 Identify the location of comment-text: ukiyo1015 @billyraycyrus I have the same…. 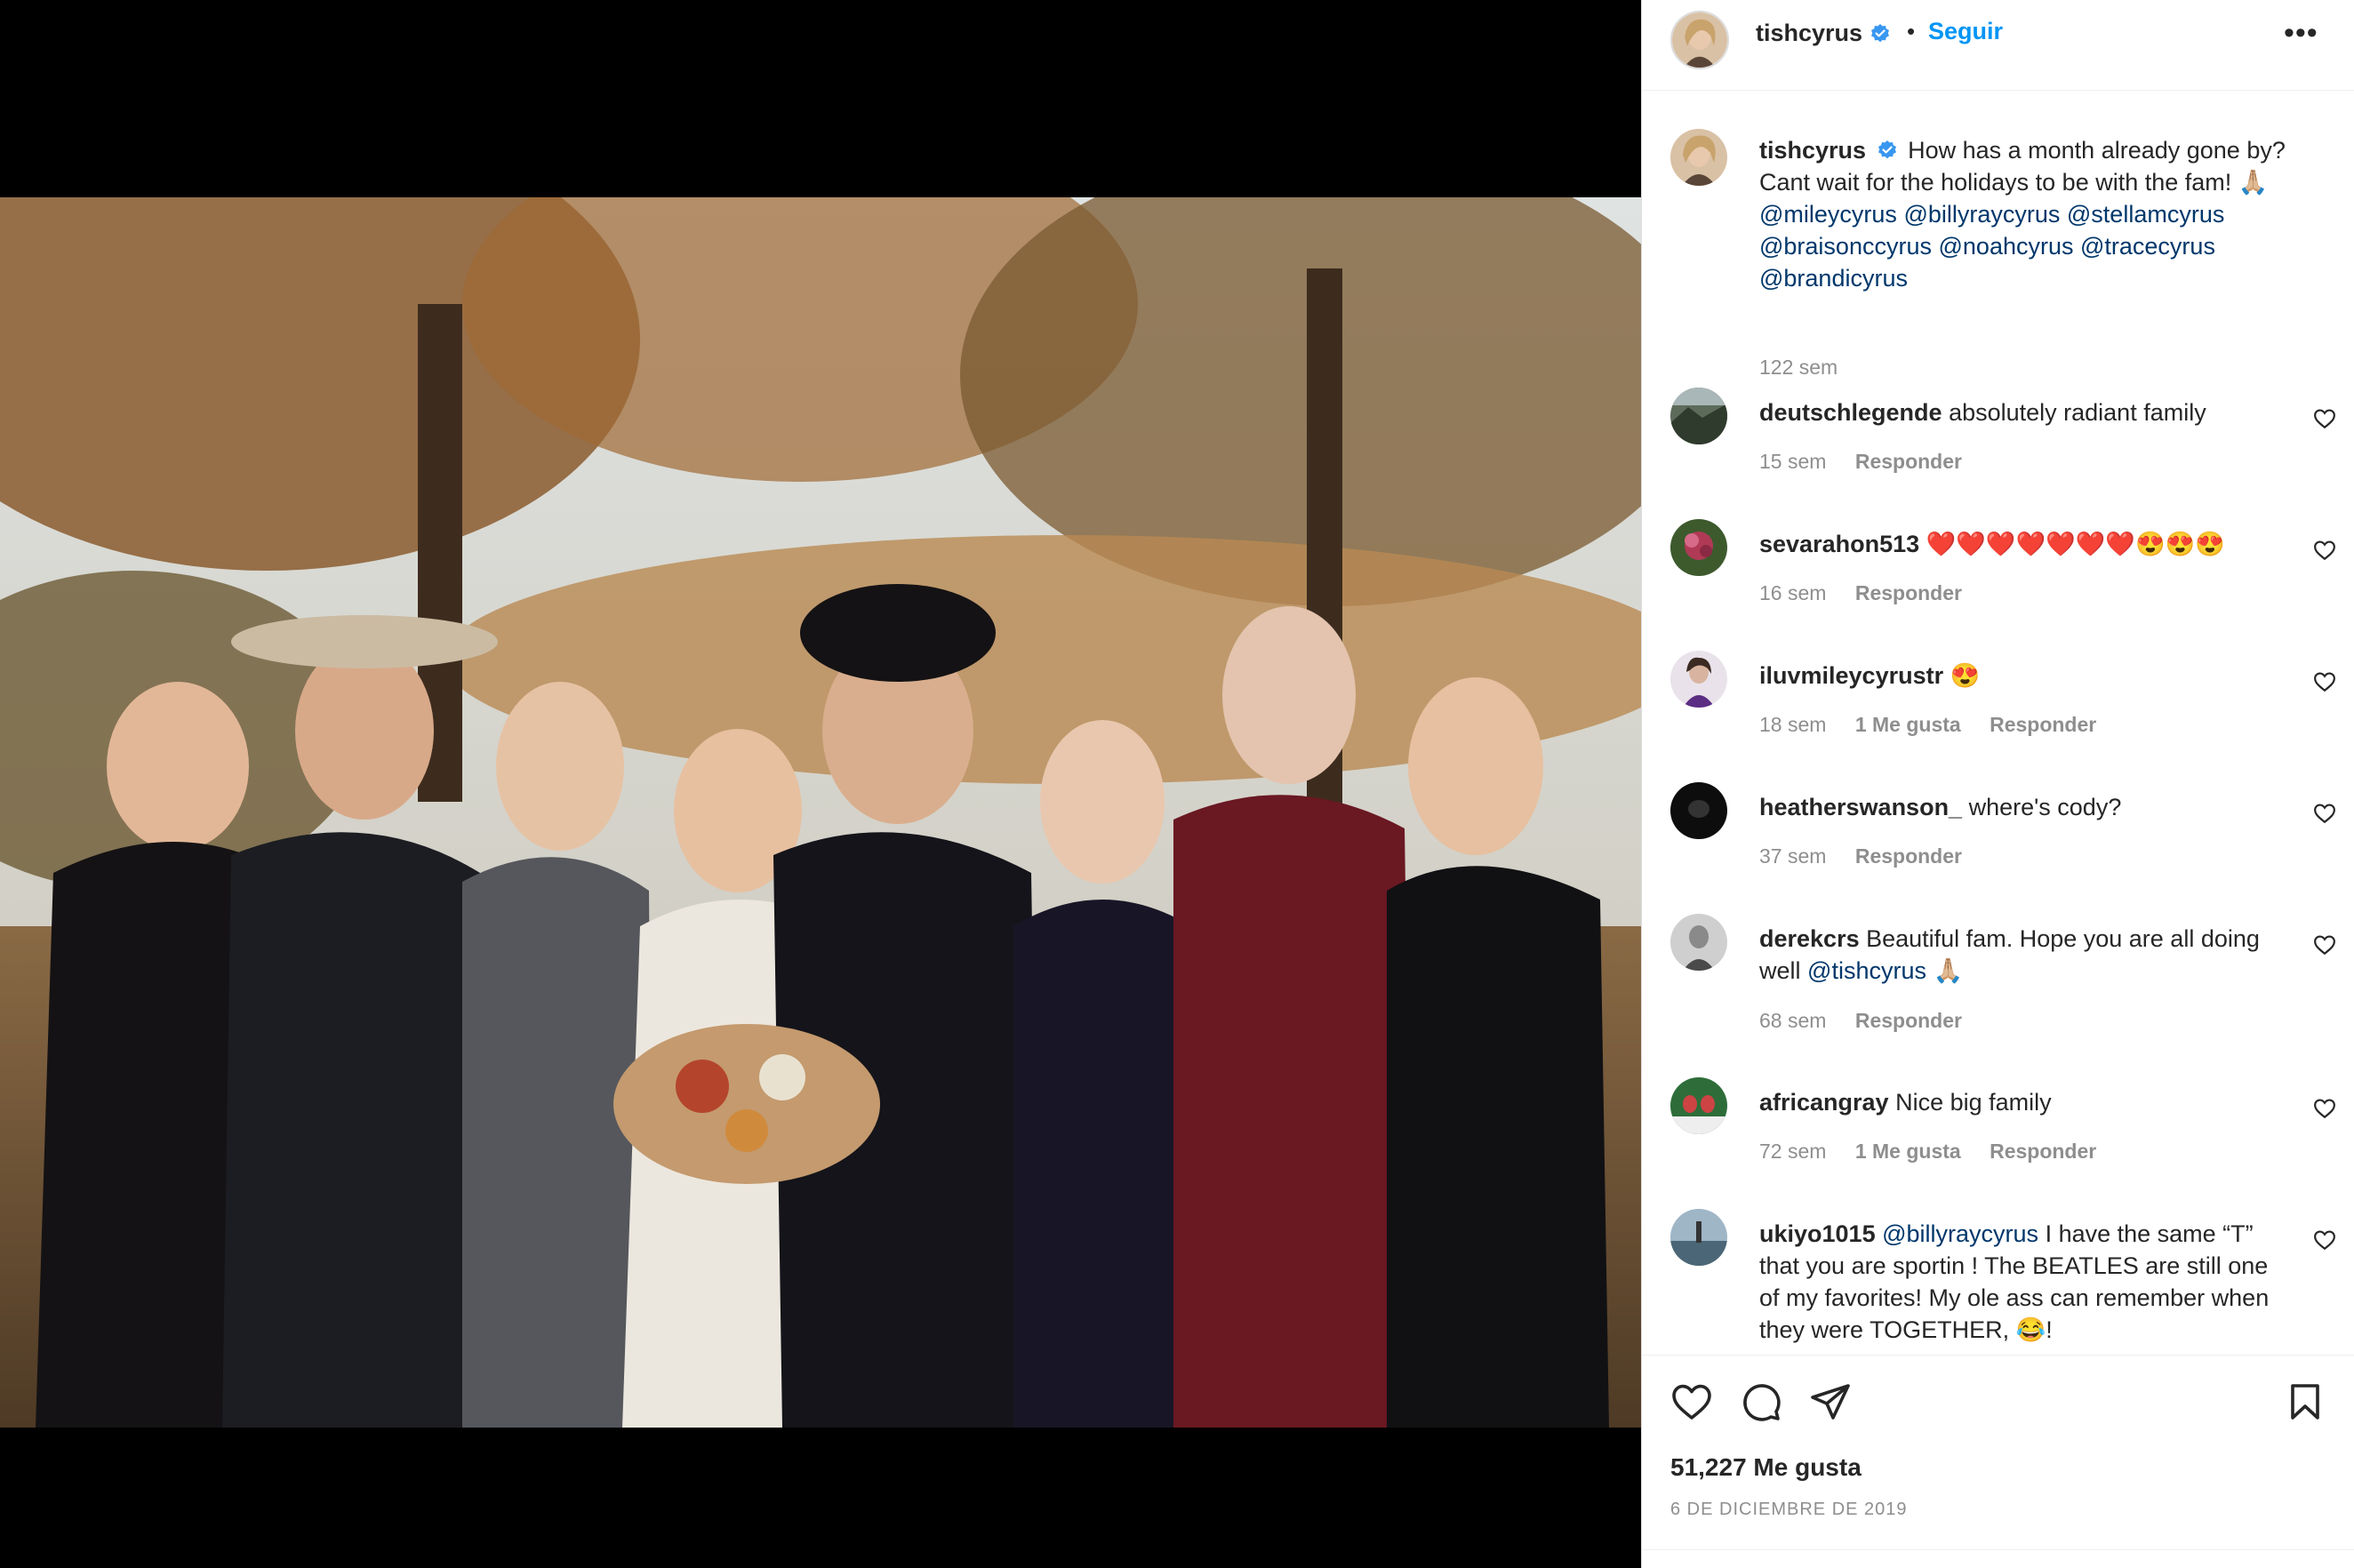
(2026, 1282).